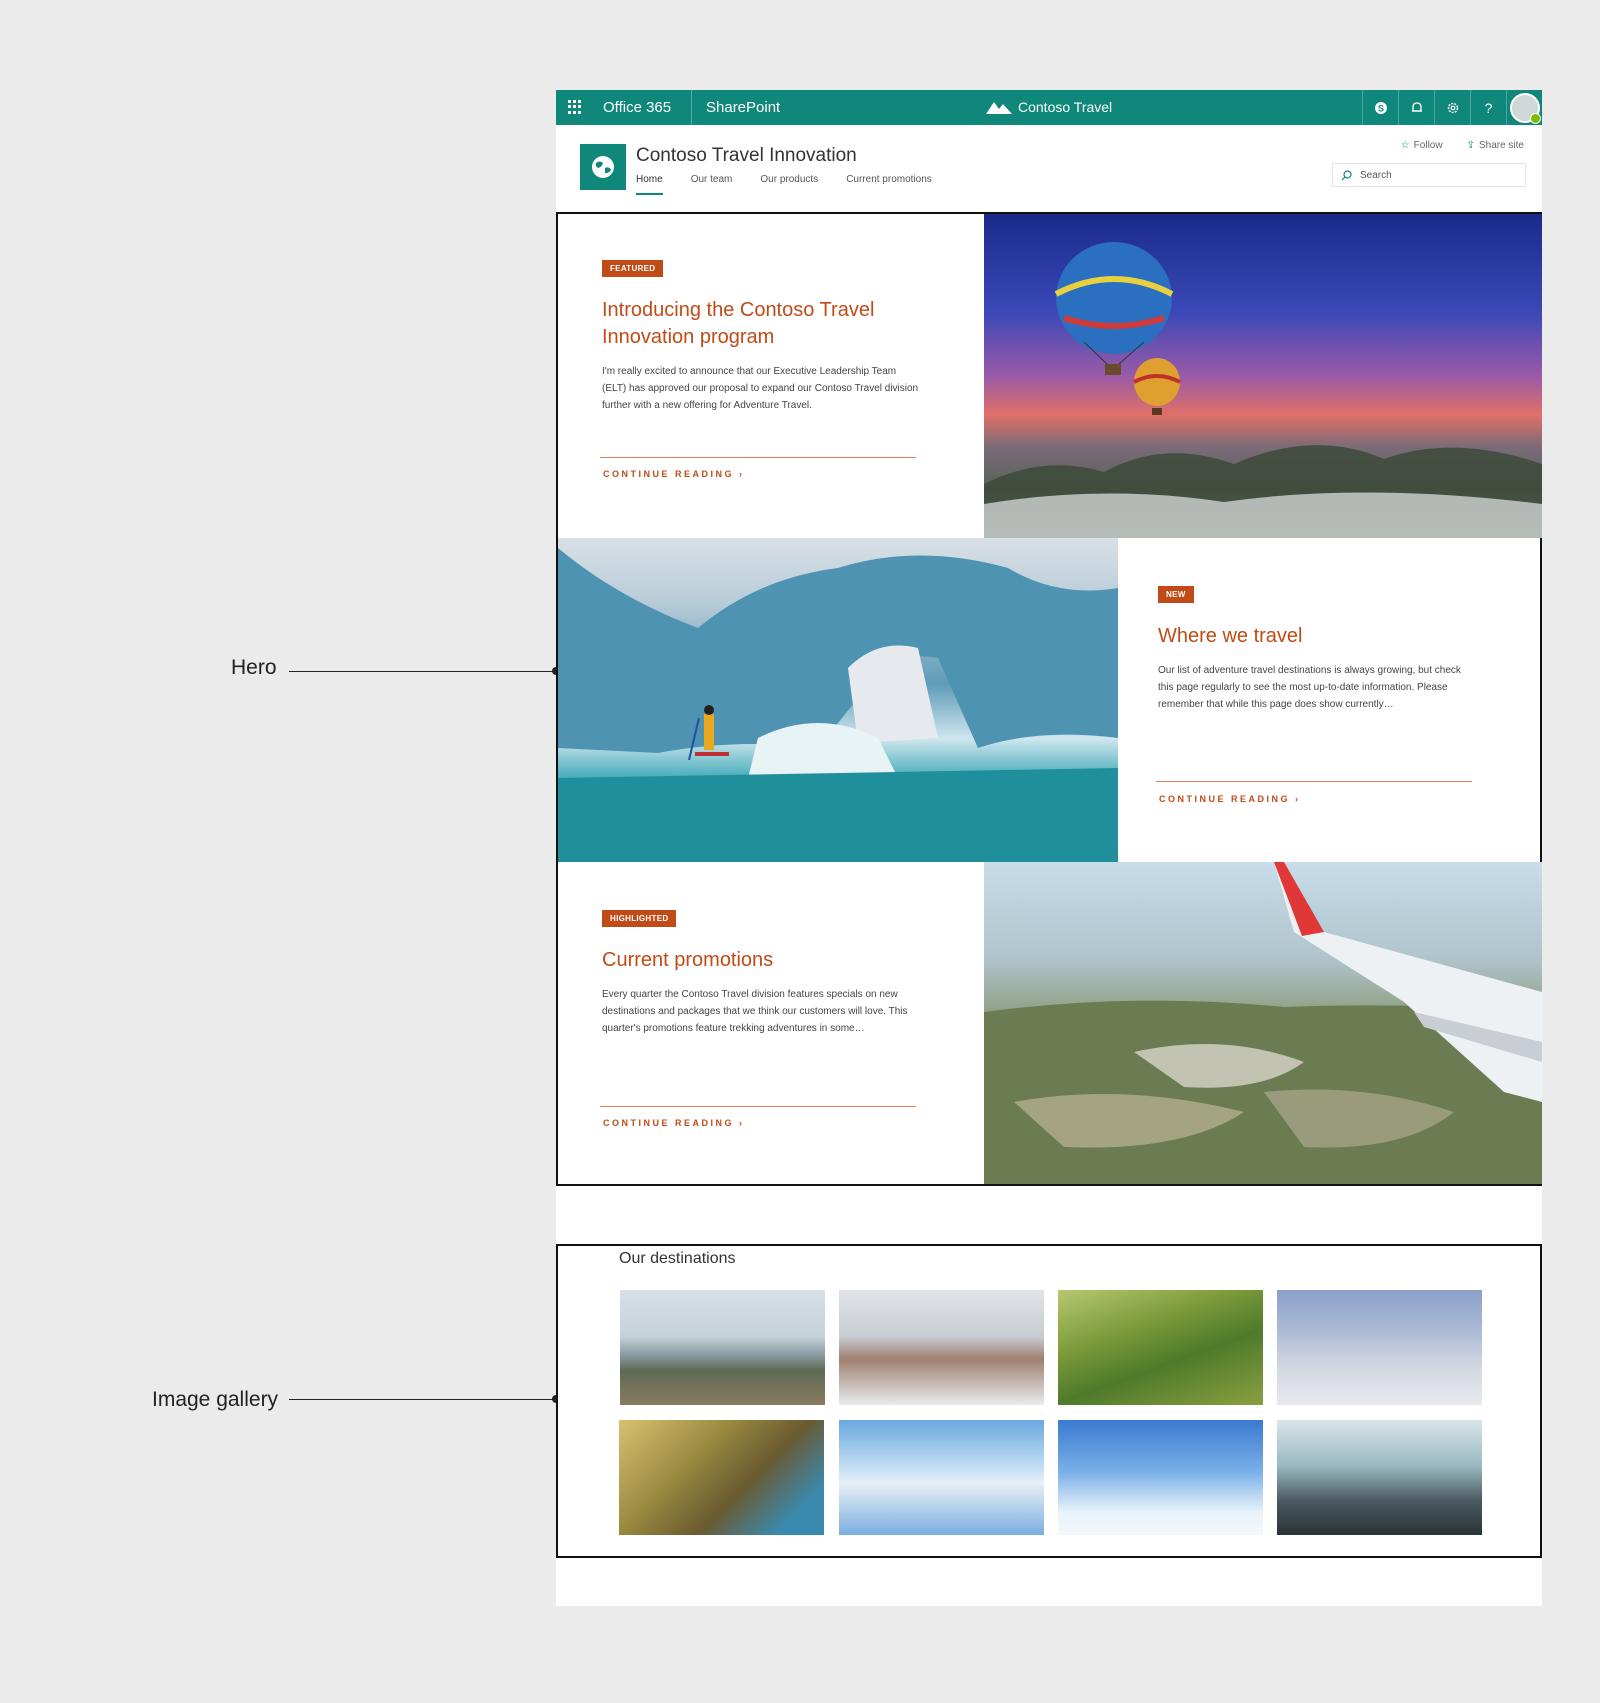 This screenshot has height=1703, width=1600. Describe the element at coordinates (941, 1477) in the screenshot. I see `gallery-image-salt-flat-car` at that location.